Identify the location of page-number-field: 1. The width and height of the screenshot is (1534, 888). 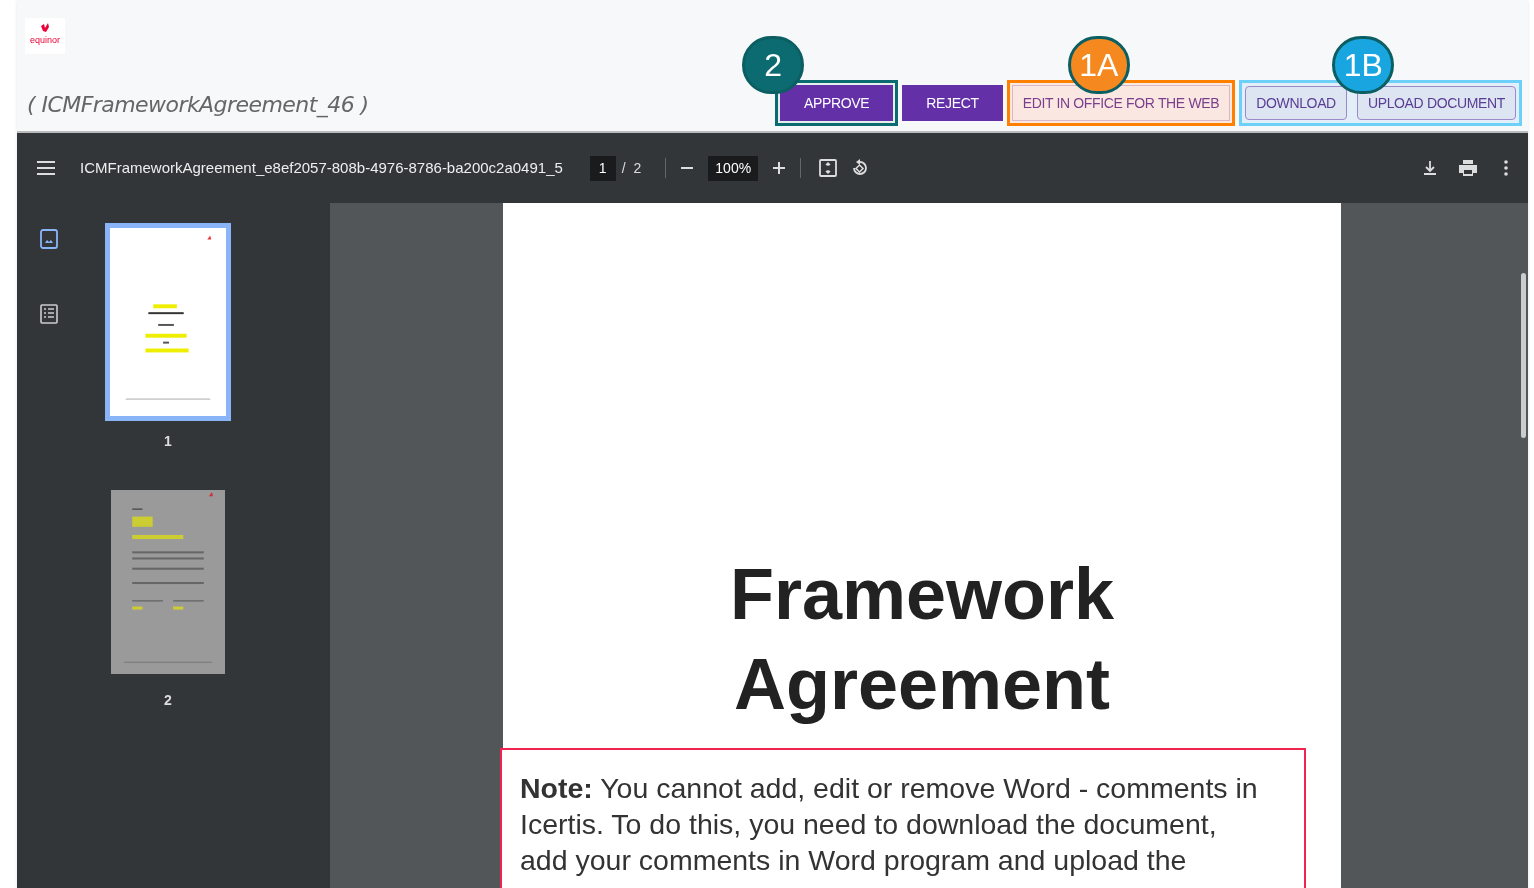
(602, 168).